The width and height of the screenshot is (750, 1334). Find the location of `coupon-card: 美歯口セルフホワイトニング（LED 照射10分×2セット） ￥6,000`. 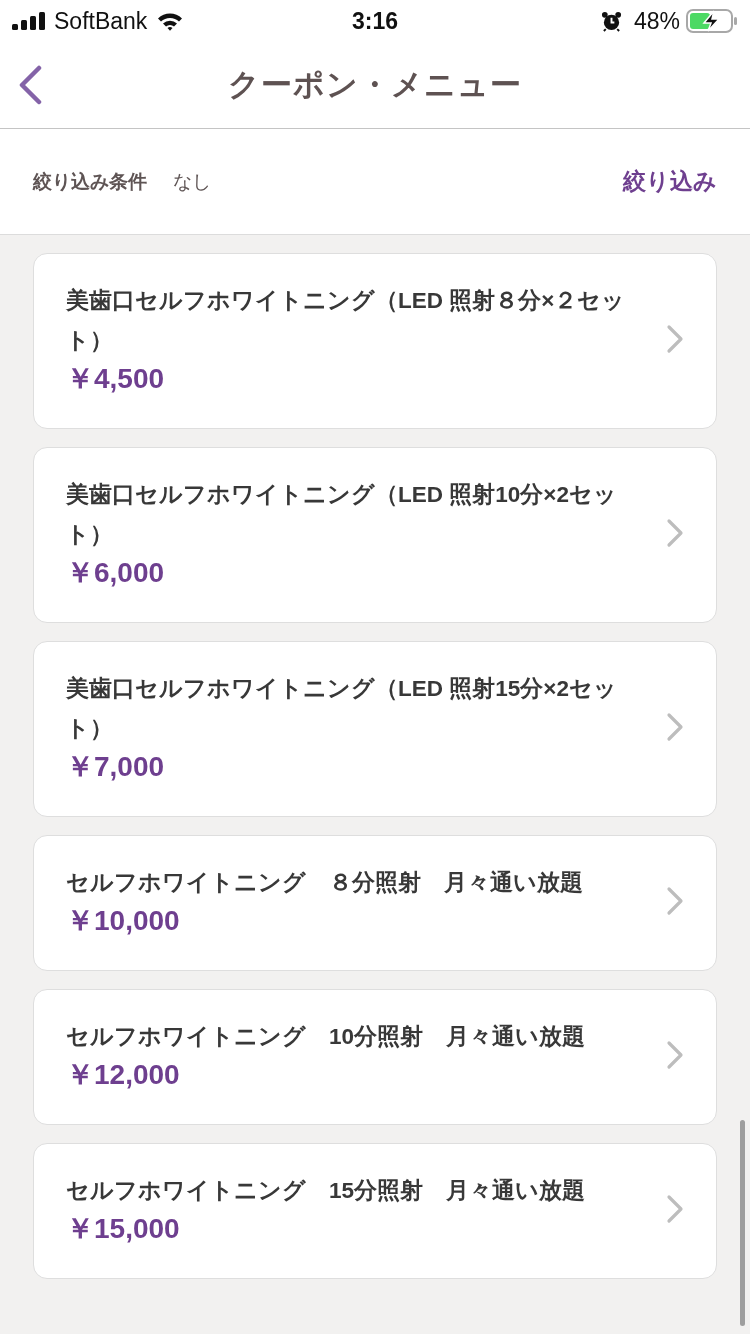

coupon-card: 美歯口セルフホワイトニング（LED 照射10分×2セット） ￥6,000 is located at coordinates (375, 535).